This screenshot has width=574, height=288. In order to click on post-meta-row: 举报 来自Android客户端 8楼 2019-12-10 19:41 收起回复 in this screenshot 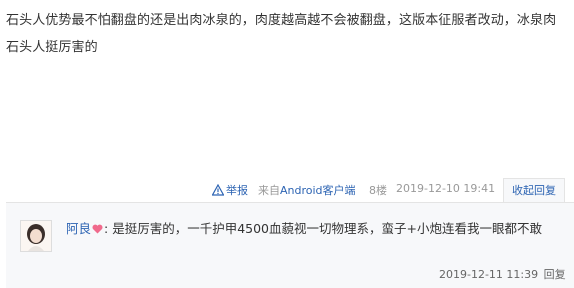, I will do `click(287, 190)`.